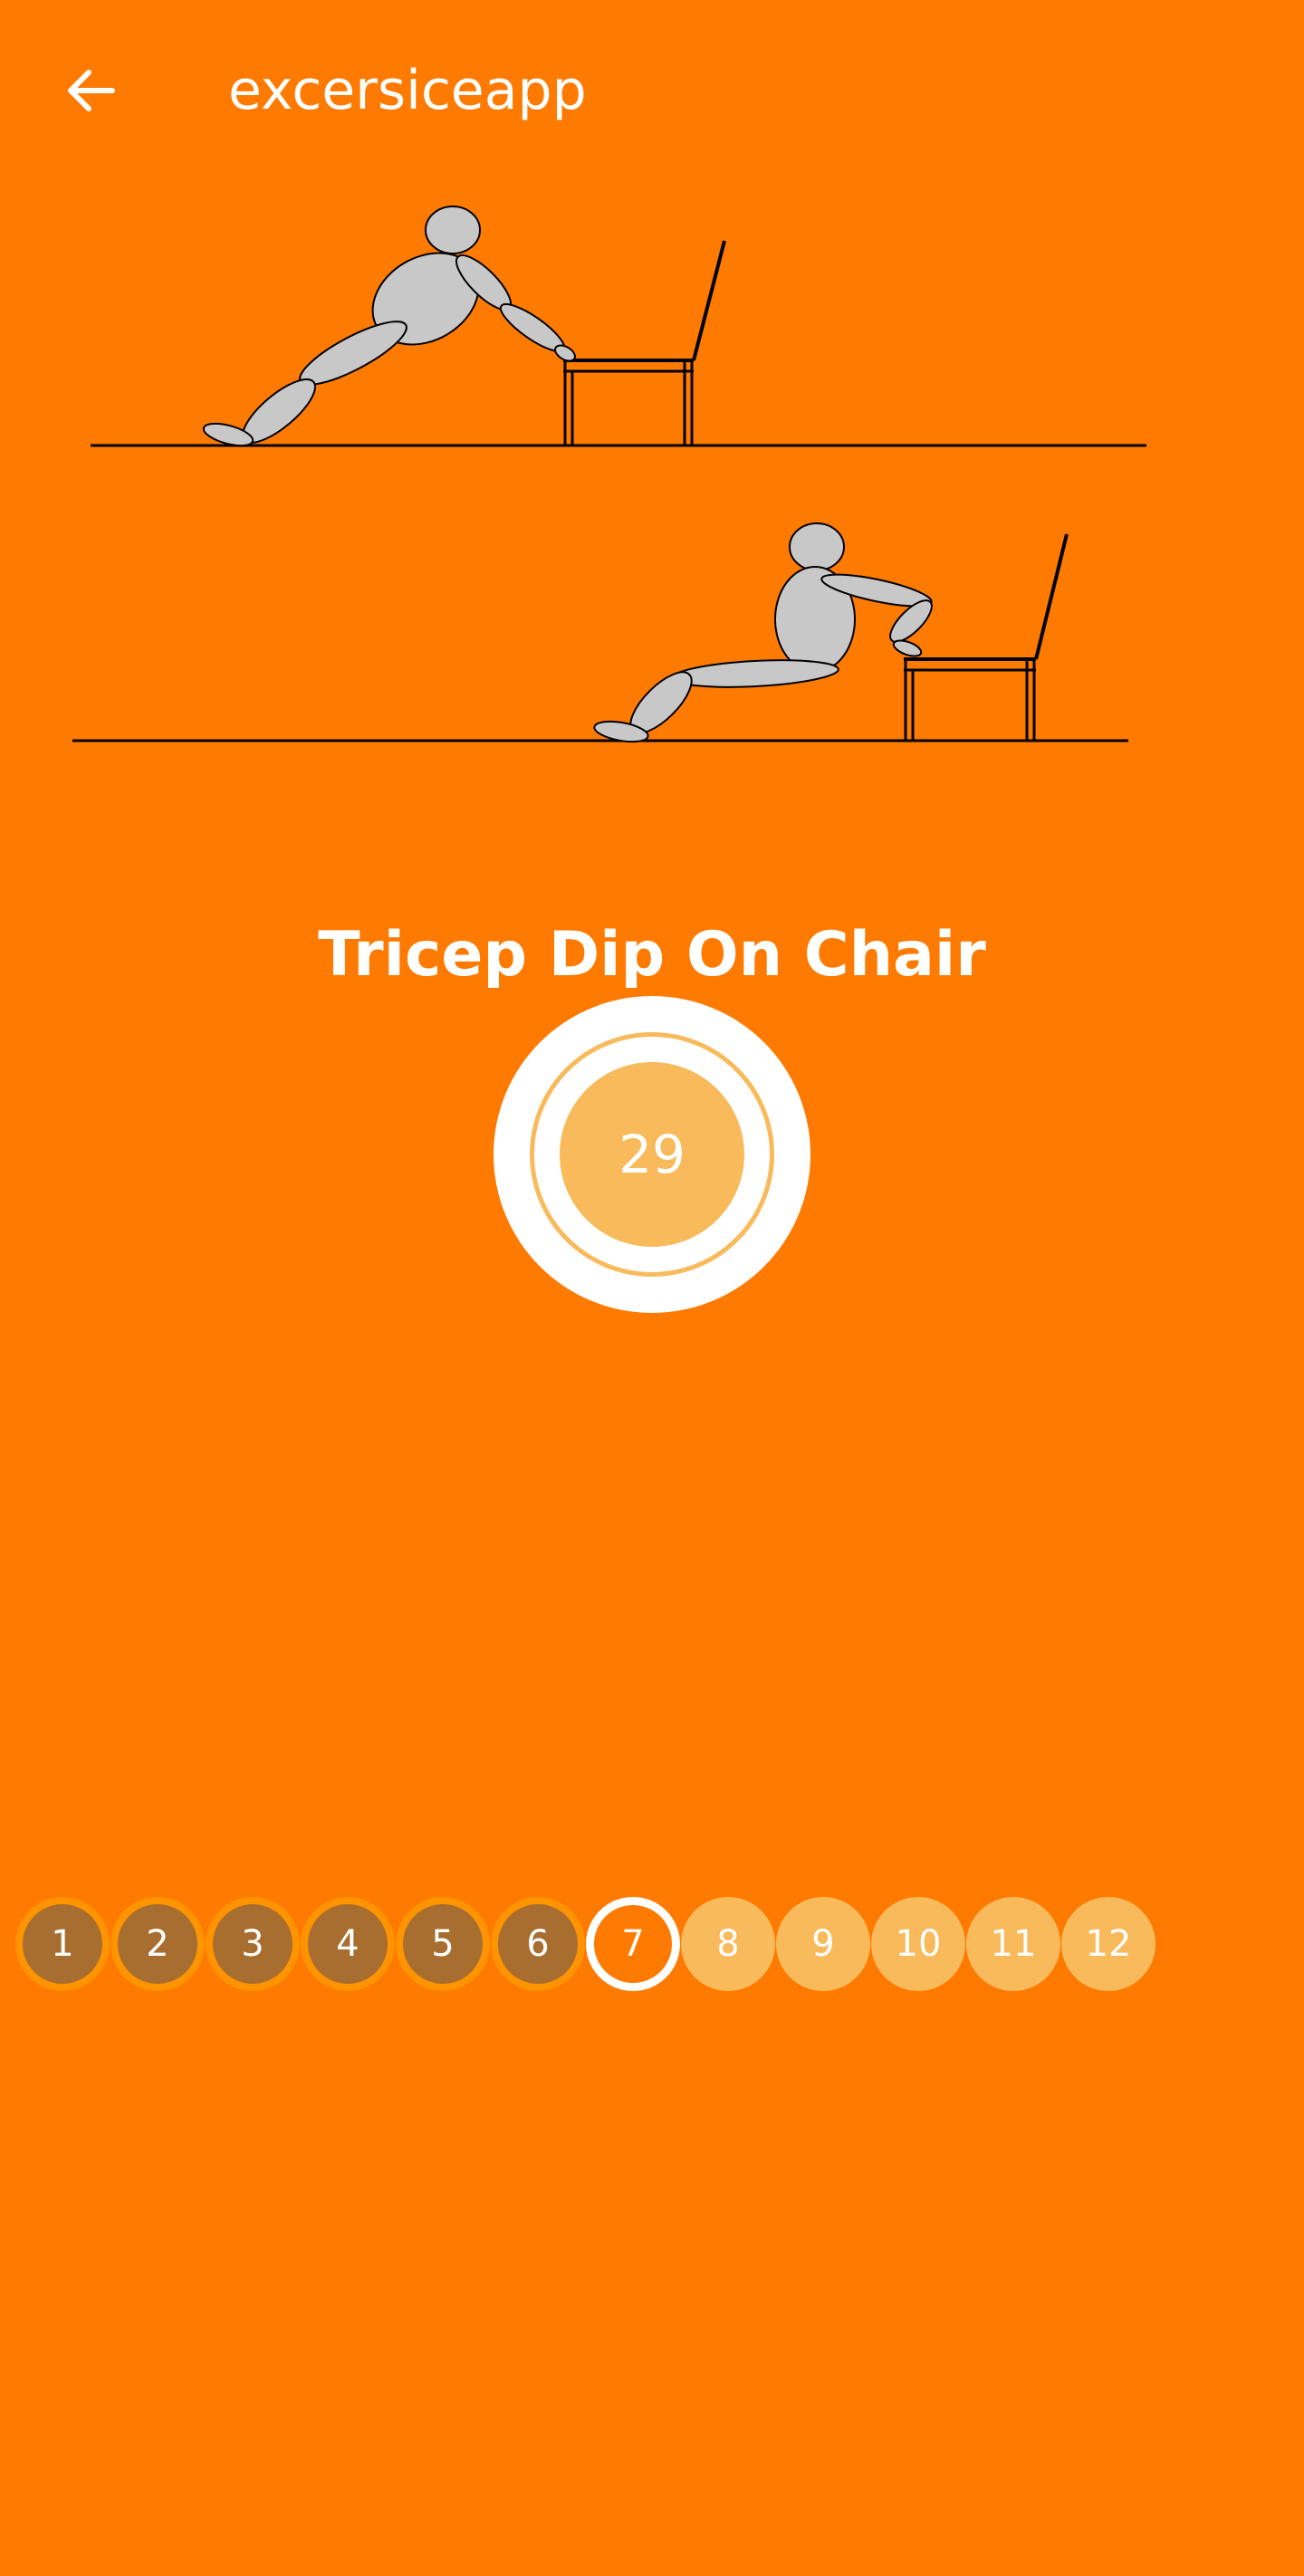 The height and width of the screenshot is (2576, 1304). What do you see at coordinates (633, 1944) in the screenshot?
I see `step-7: 7` at bounding box center [633, 1944].